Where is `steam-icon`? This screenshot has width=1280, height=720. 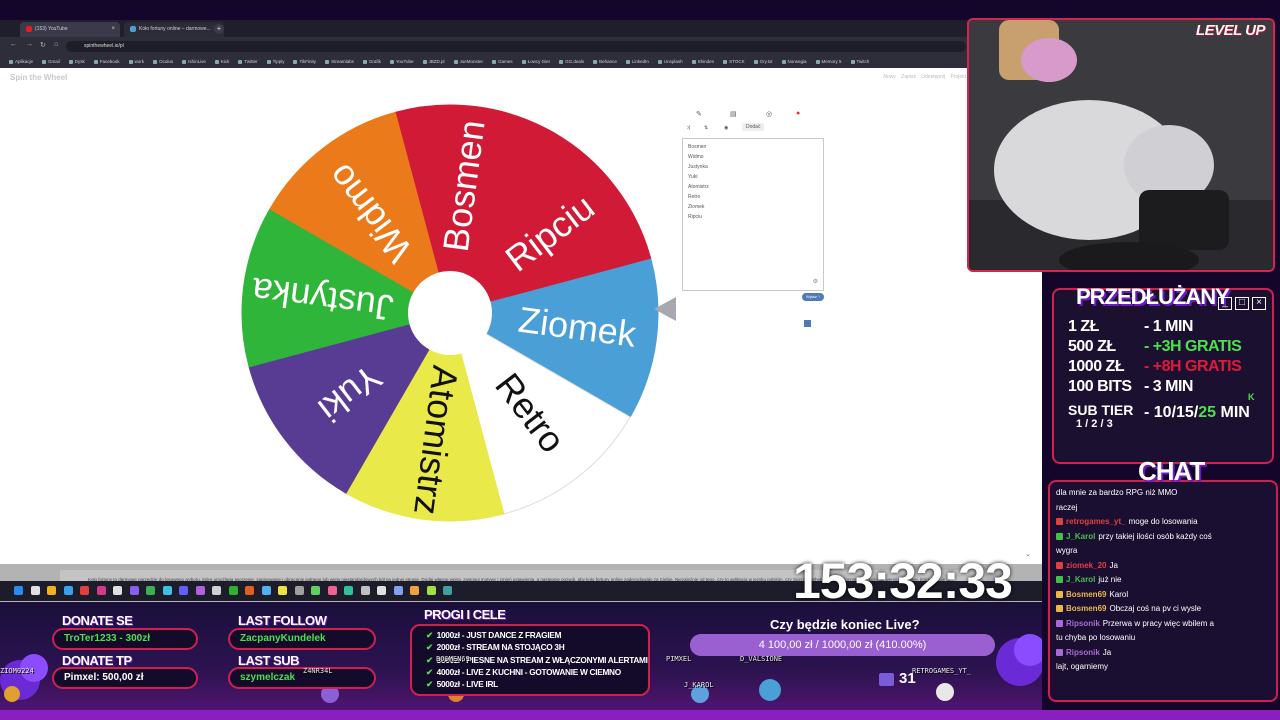 steam-icon is located at coordinates (150, 590).